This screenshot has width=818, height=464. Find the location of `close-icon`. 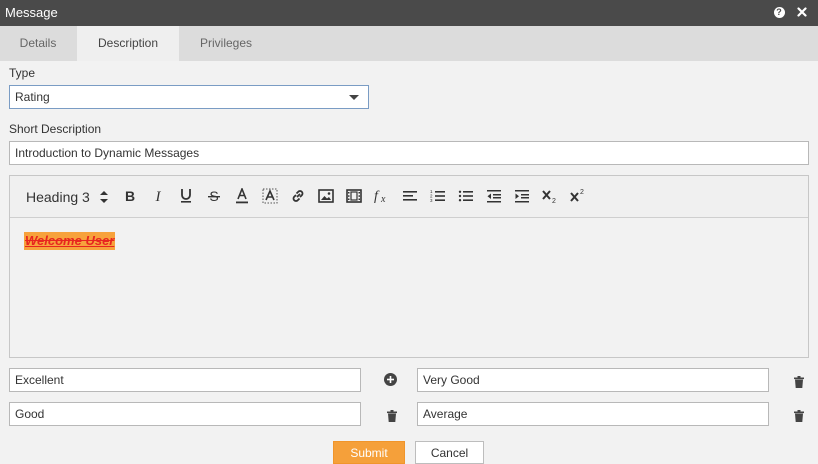

close-icon is located at coordinates (802, 12).